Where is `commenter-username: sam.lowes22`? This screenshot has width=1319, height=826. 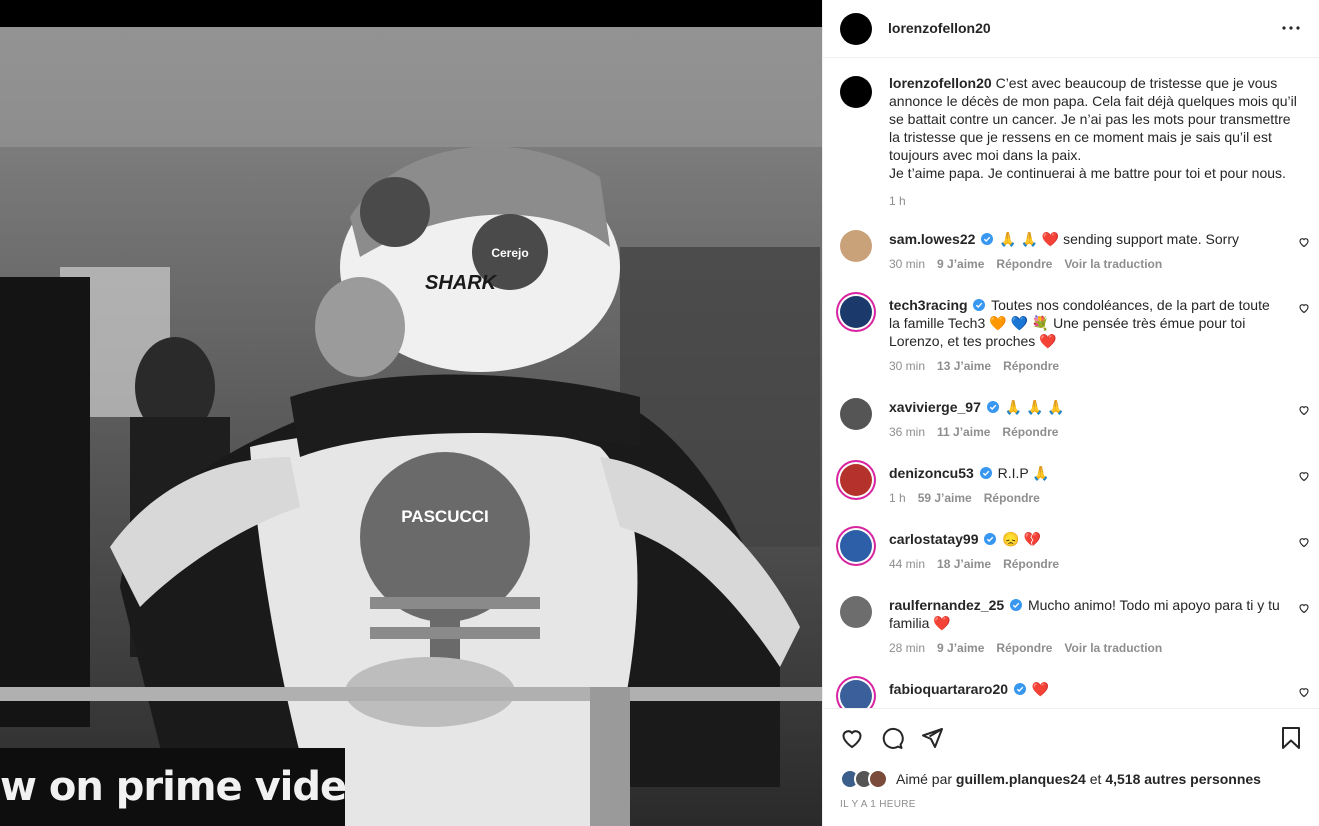 commenter-username: sam.lowes22 is located at coordinates (932, 239).